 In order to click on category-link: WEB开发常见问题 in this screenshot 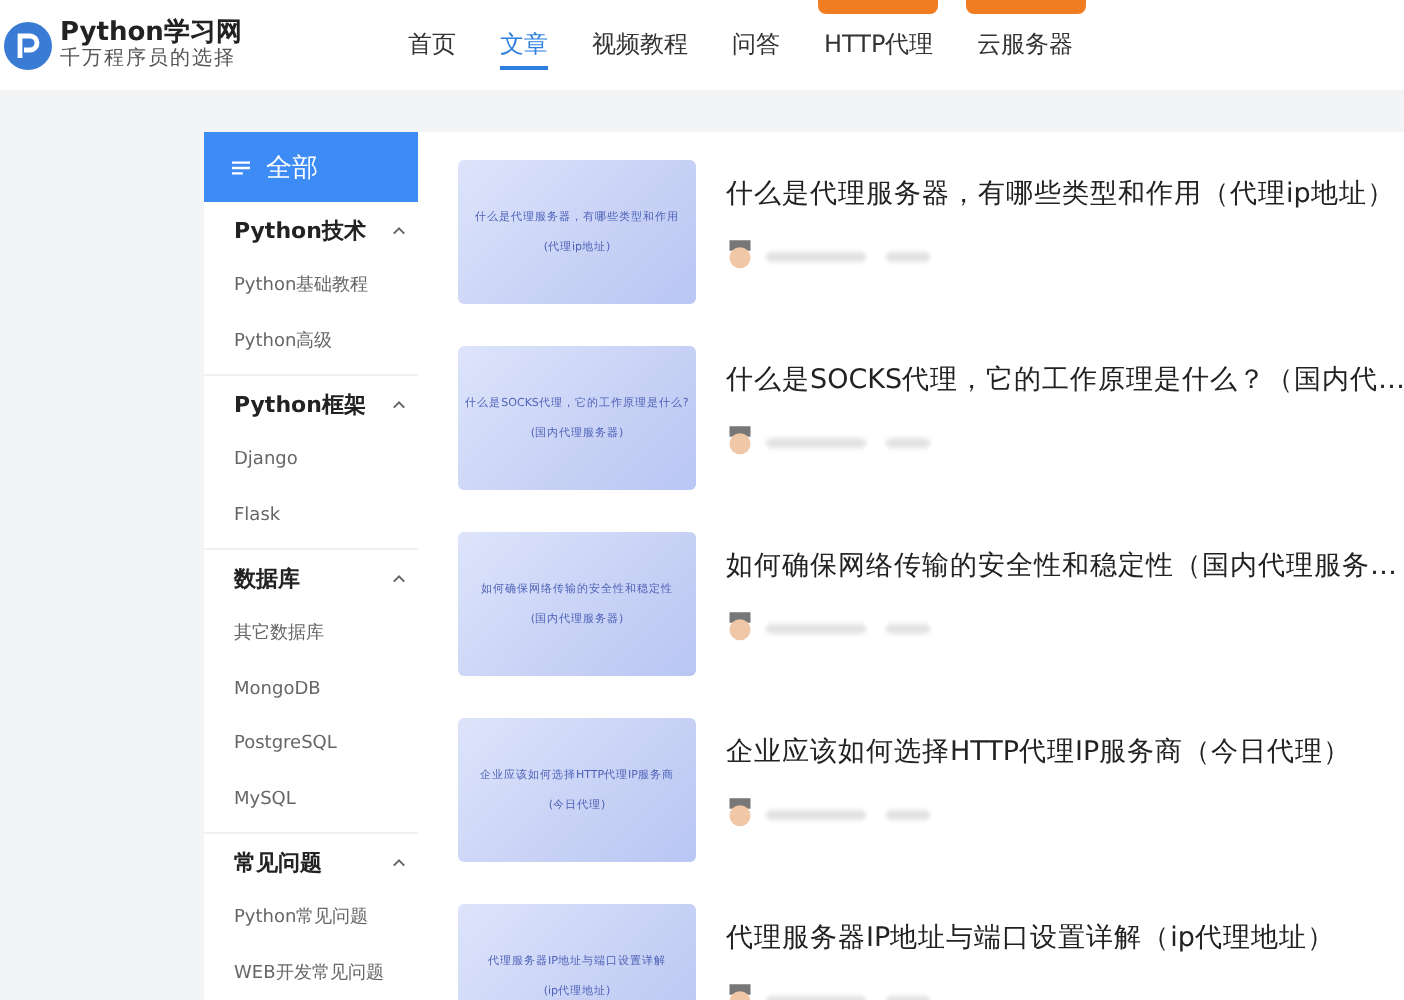, I will do `click(311, 973)`.